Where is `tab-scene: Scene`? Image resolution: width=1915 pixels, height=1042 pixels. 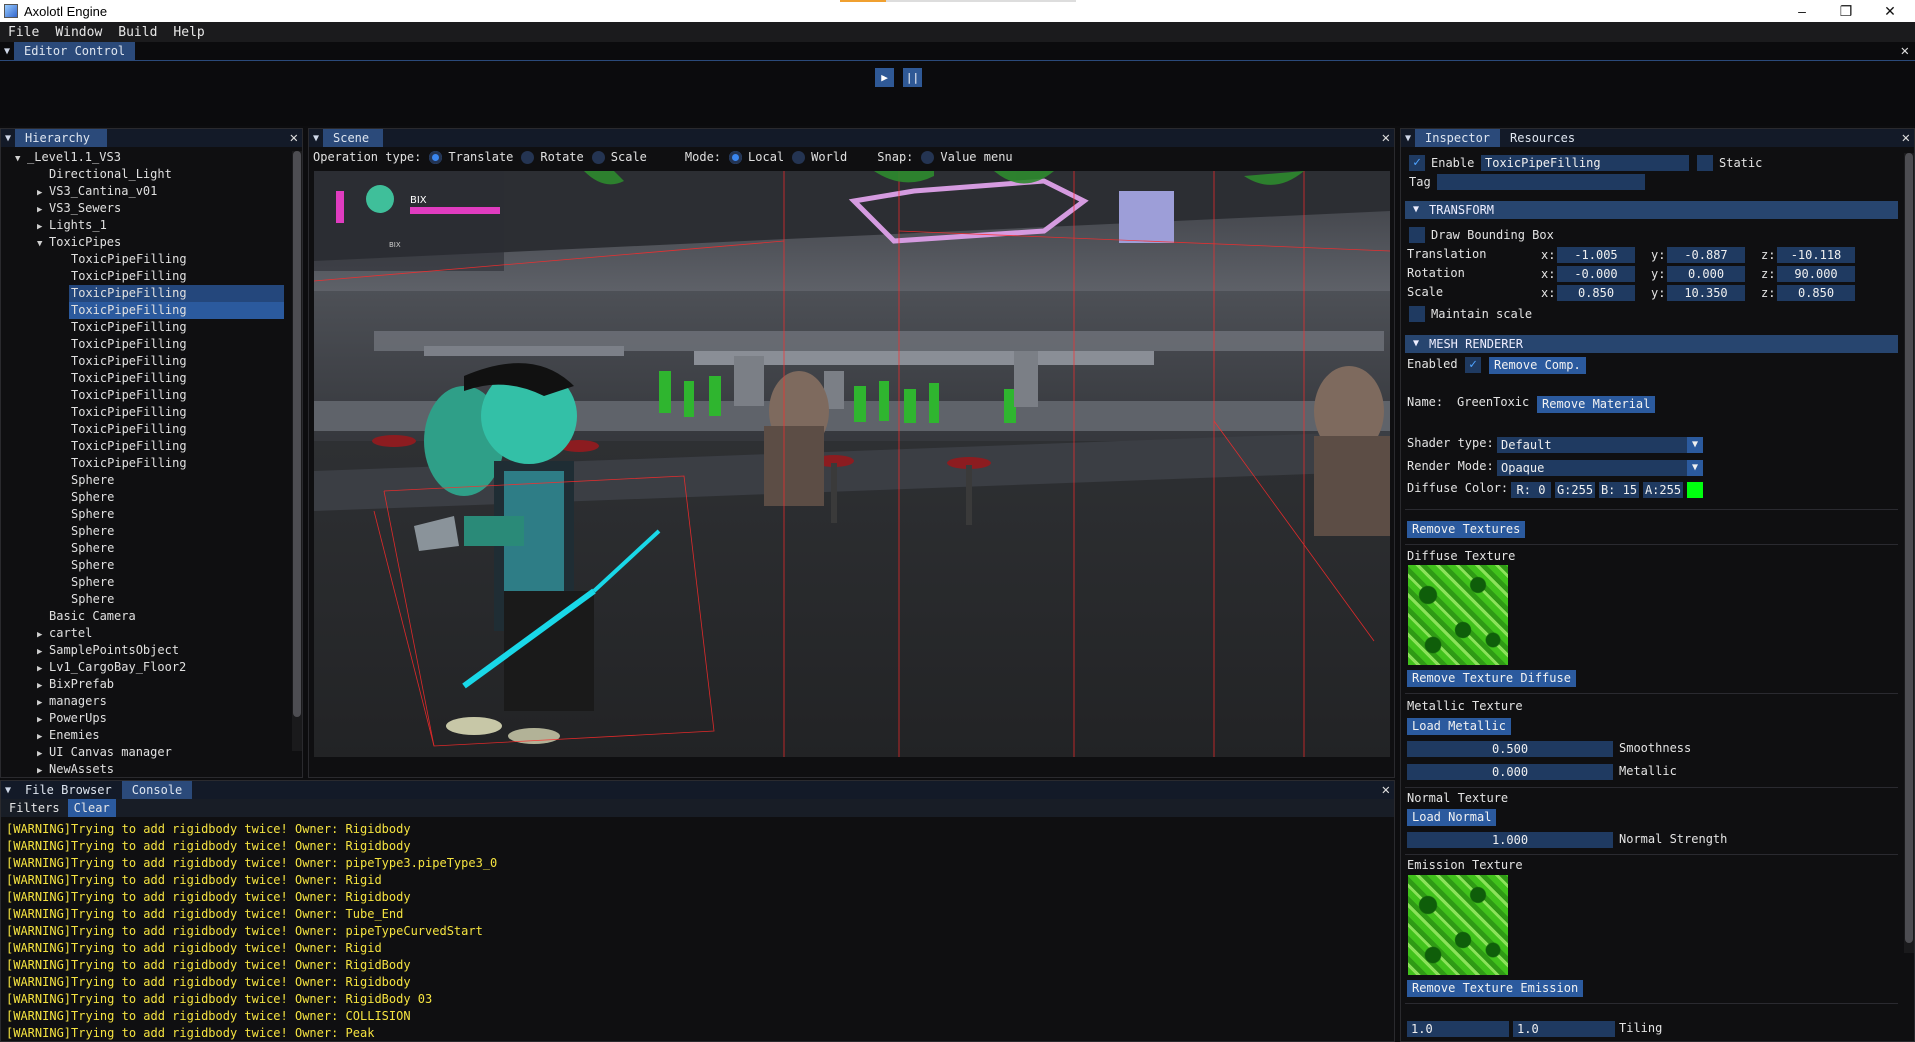 tab-scene: Scene is located at coordinates (353, 138).